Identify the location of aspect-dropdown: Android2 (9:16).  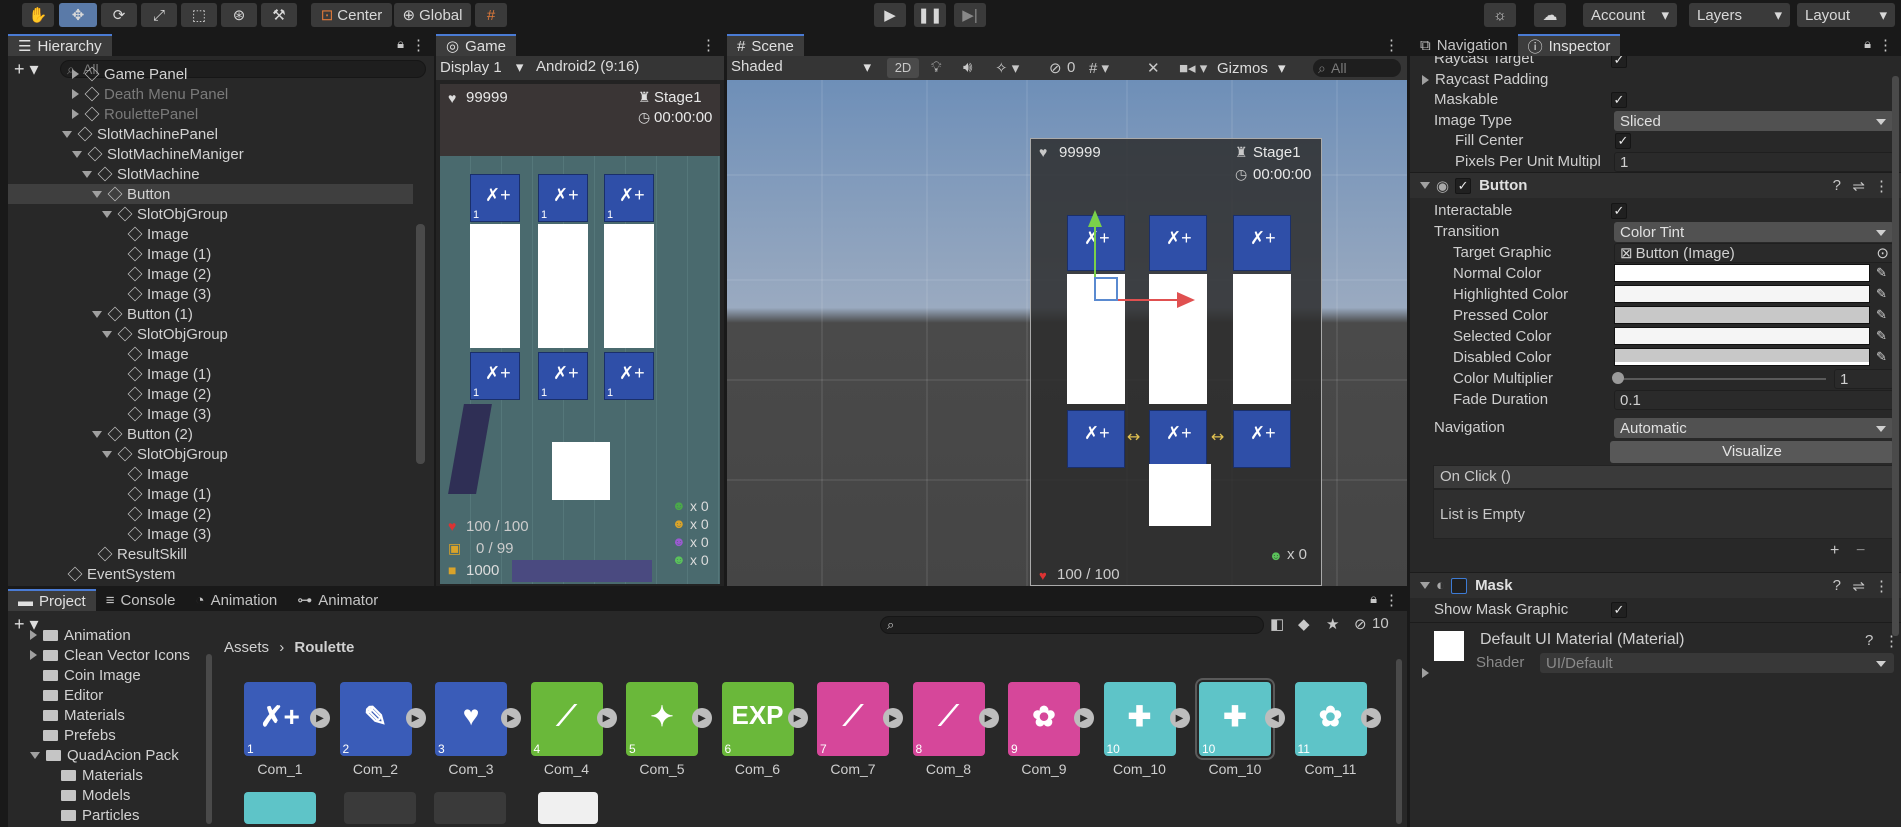
(587, 66).